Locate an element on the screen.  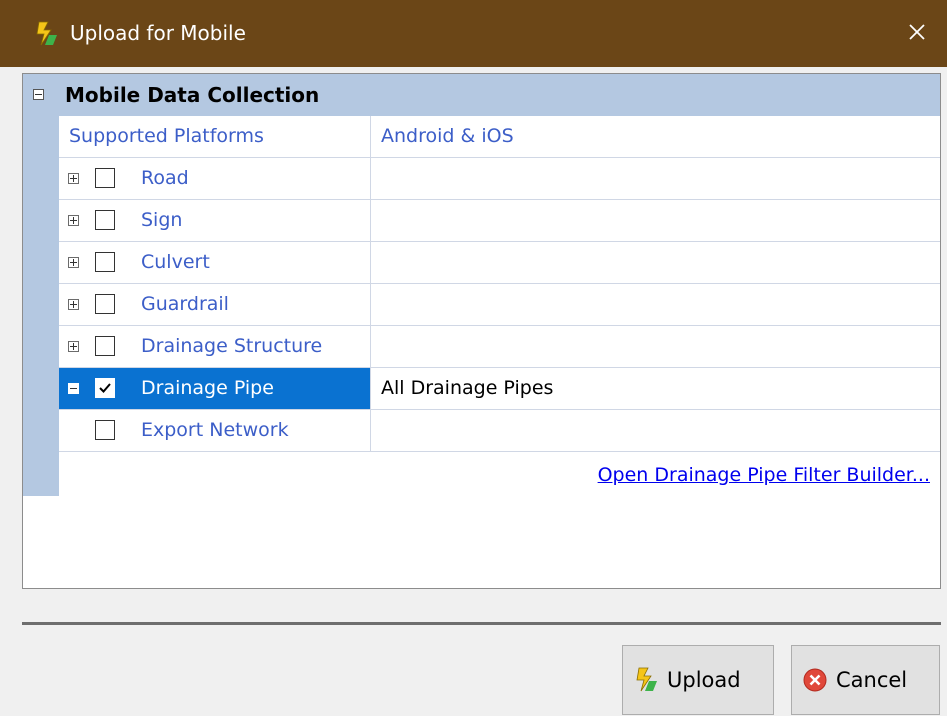
title-bar: Upload for Mobile is located at coordinates (473, 33).